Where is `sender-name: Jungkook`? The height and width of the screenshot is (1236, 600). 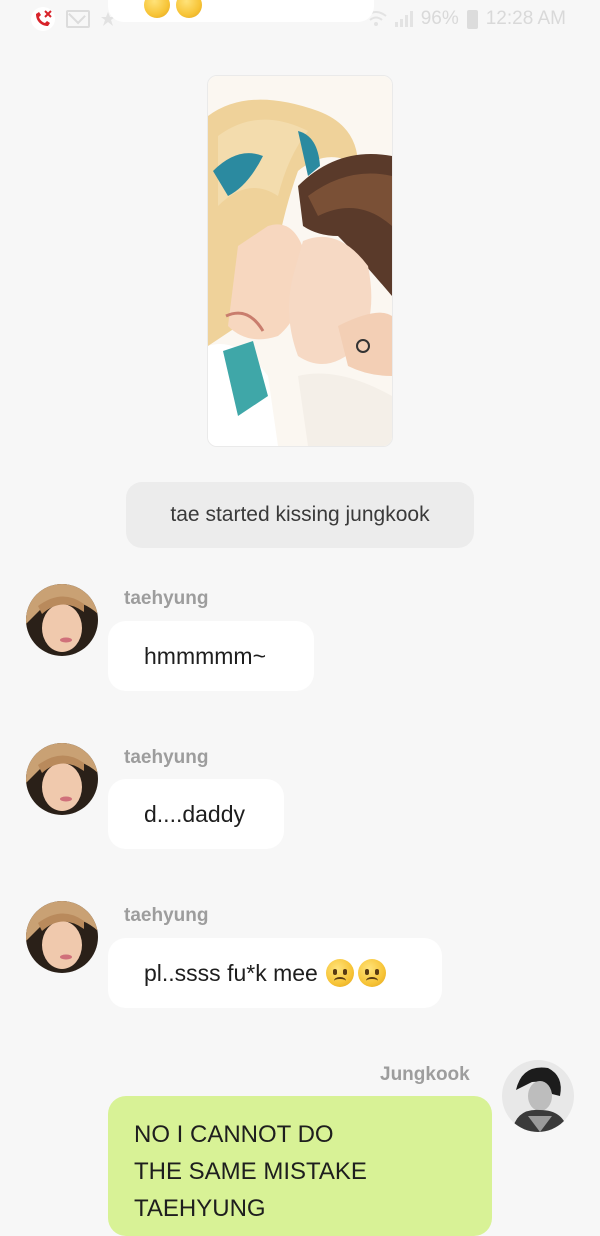
sender-name: Jungkook is located at coordinates (425, 1074).